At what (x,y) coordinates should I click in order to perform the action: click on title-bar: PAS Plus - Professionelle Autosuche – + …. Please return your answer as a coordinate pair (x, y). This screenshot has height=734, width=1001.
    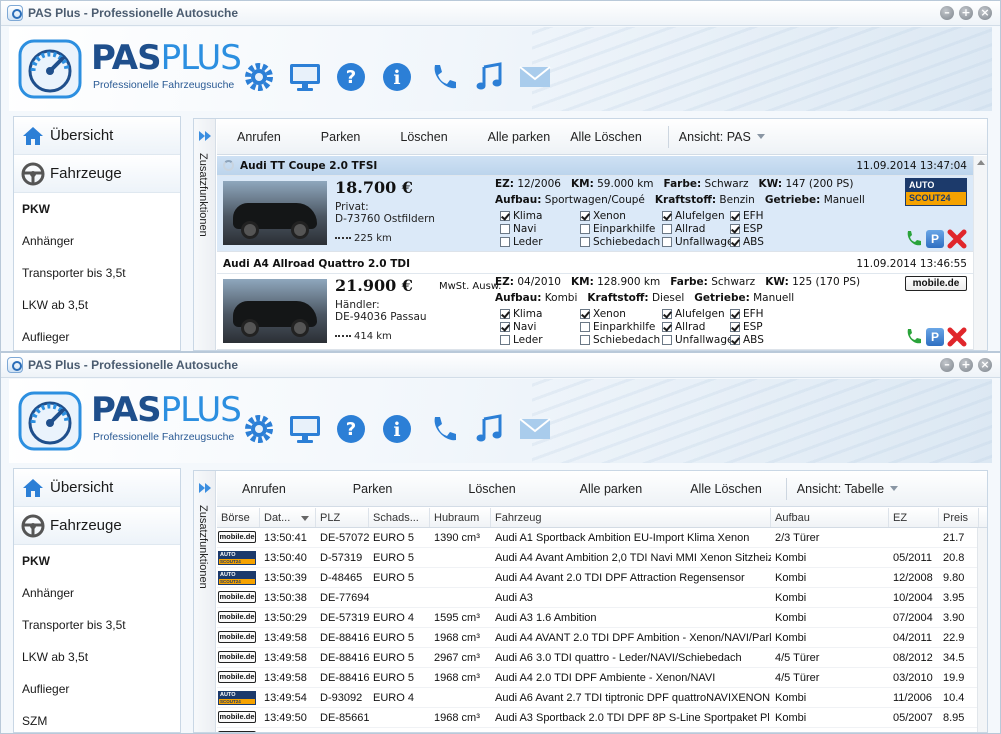
    Looking at the image, I should click on (500, 13).